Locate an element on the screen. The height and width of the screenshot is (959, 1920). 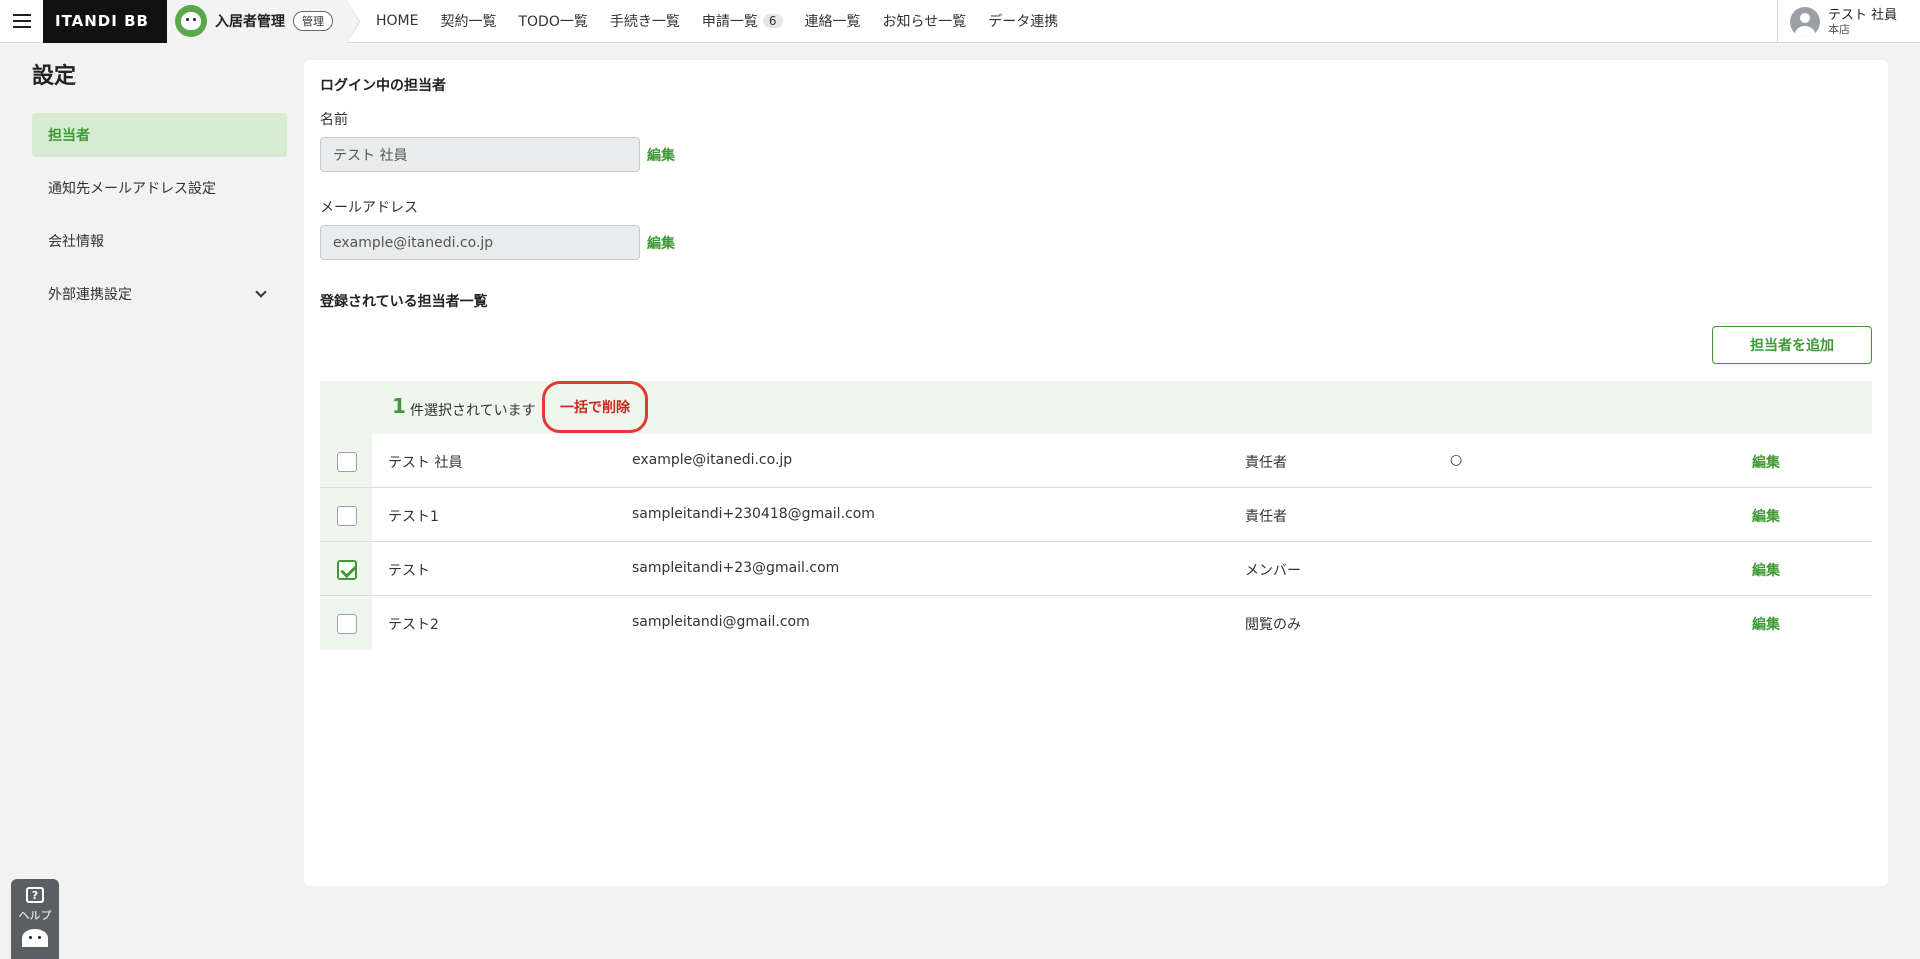
nav-label: 契約一覧 is located at coordinates (468, 22).